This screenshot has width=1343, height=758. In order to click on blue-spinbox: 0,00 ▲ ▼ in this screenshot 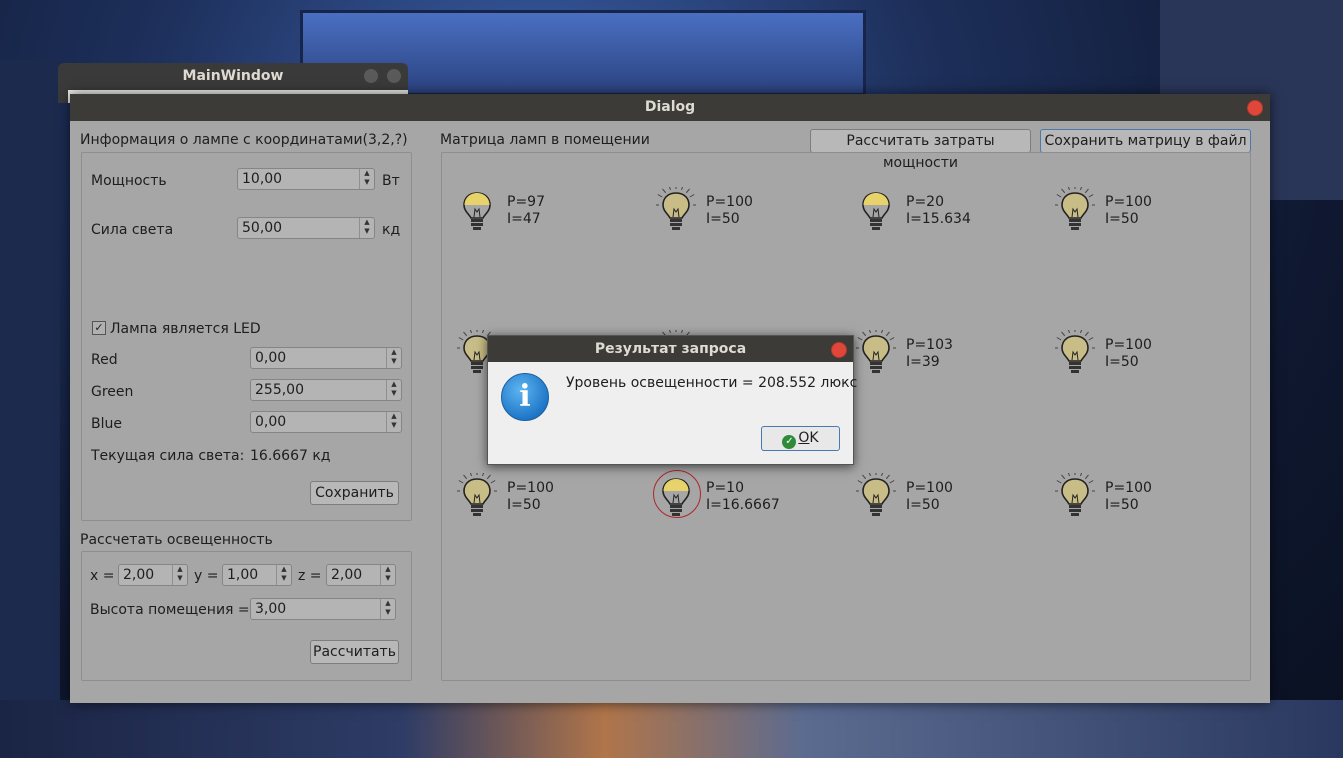, I will do `click(326, 422)`.